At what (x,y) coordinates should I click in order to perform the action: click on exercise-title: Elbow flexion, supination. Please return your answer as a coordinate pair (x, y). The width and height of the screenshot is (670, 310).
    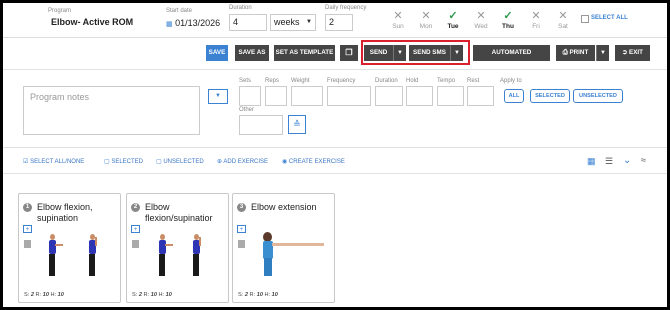
    Looking at the image, I should click on (65, 213).